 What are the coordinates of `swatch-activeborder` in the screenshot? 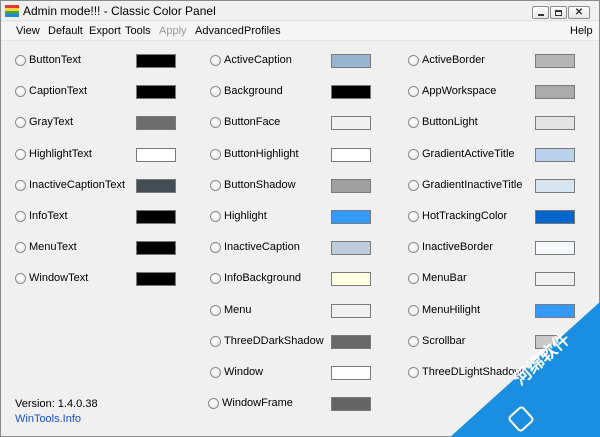 It's located at (555, 61).